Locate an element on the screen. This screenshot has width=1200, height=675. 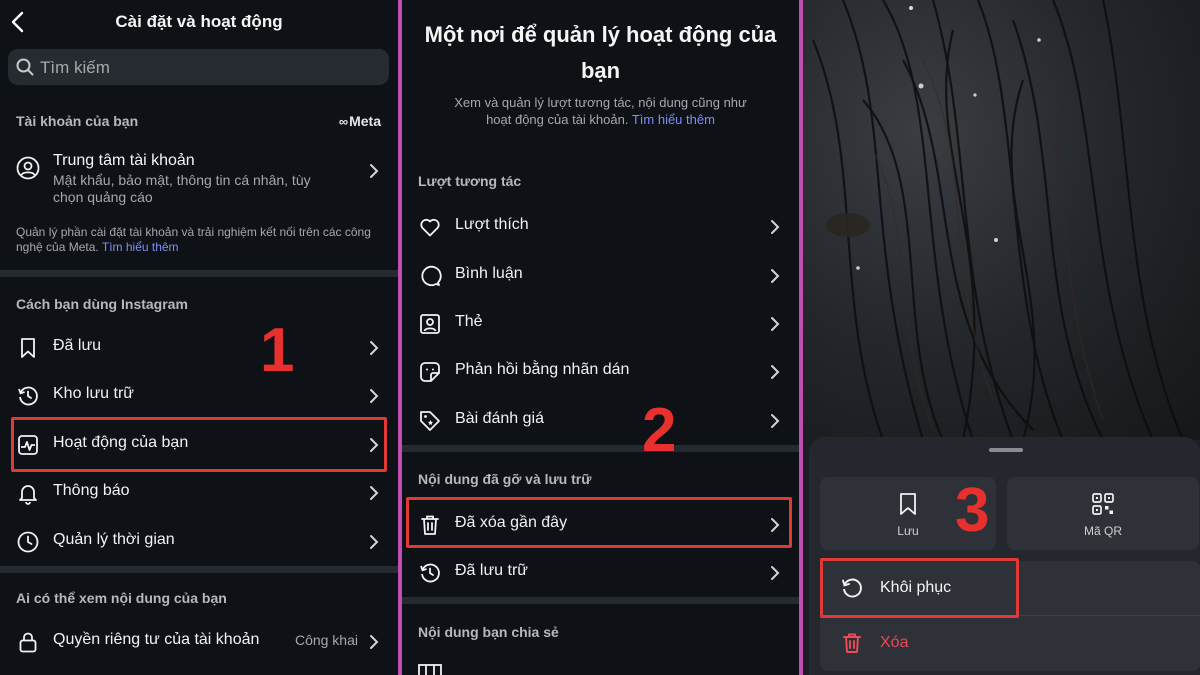
meta-logo: ∞ Meta is located at coordinates (359, 121).